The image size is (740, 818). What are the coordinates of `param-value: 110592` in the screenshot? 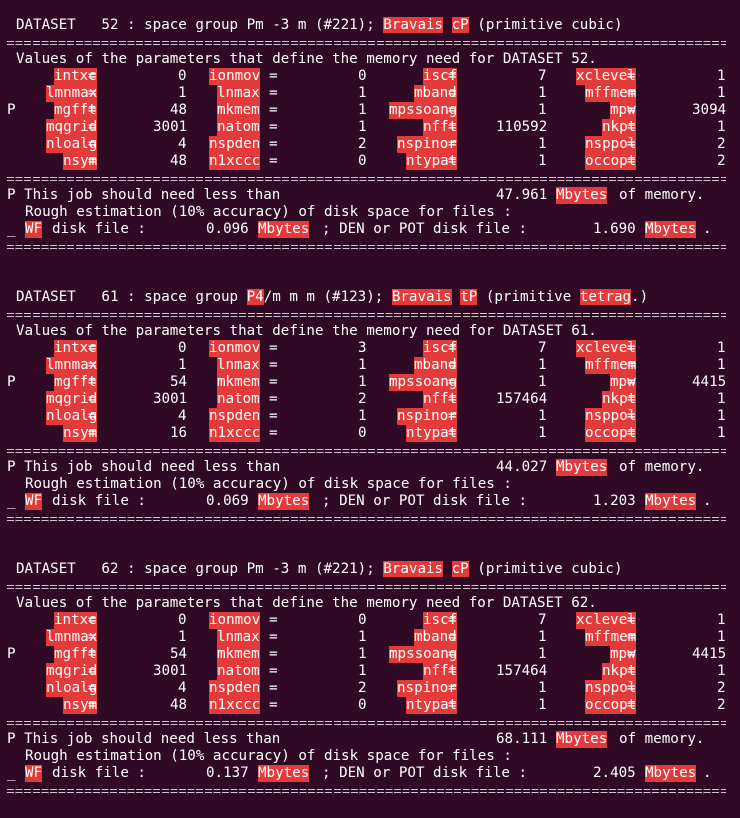 It's located at (522, 127).